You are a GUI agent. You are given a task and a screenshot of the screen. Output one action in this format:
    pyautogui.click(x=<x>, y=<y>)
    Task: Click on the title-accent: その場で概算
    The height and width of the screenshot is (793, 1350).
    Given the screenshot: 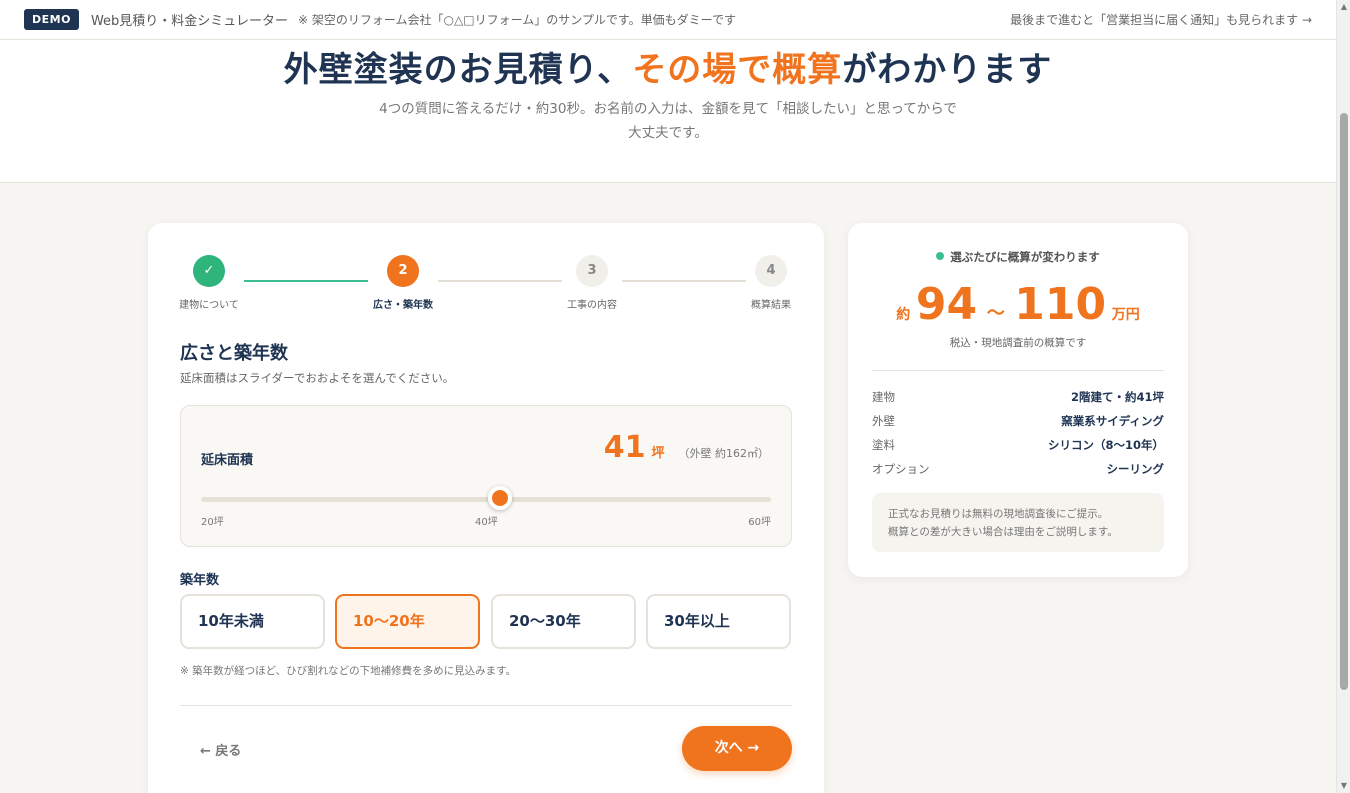 What is the action you would take?
    pyautogui.click(x=737, y=70)
    